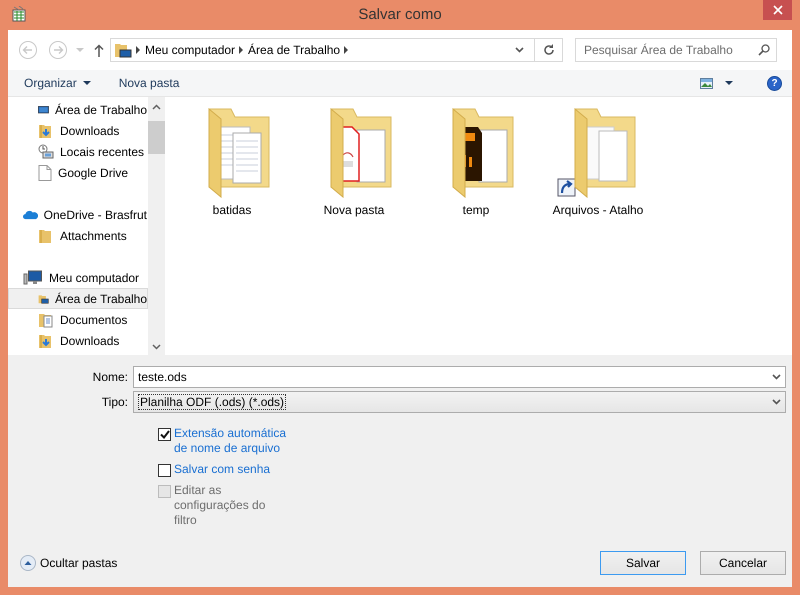 Image resolution: width=800 pixels, height=595 pixels. What do you see at coordinates (743, 563) in the screenshot?
I see `cancel-button: Cancelar` at bounding box center [743, 563].